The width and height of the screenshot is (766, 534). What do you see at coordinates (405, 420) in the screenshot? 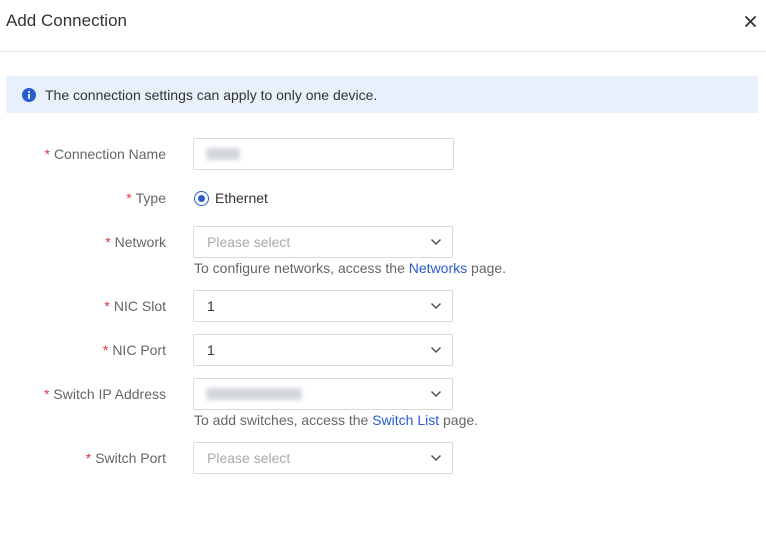
I see `switch-list-link: Switch List` at bounding box center [405, 420].